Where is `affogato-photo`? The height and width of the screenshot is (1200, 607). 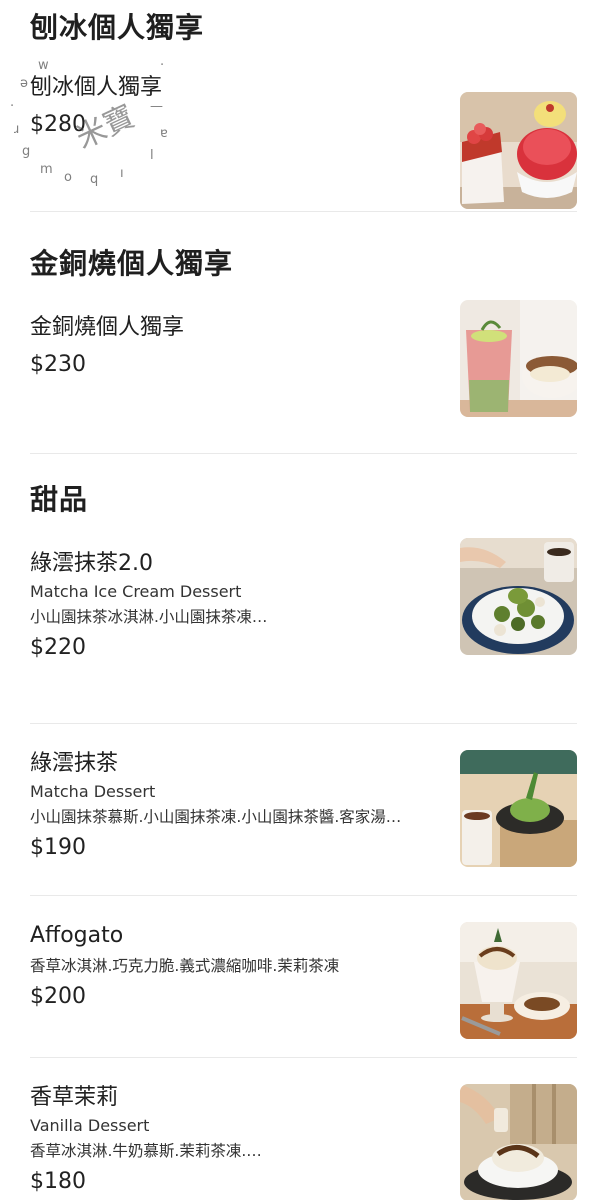 affogato-photo is located at coordinates (518, 980).